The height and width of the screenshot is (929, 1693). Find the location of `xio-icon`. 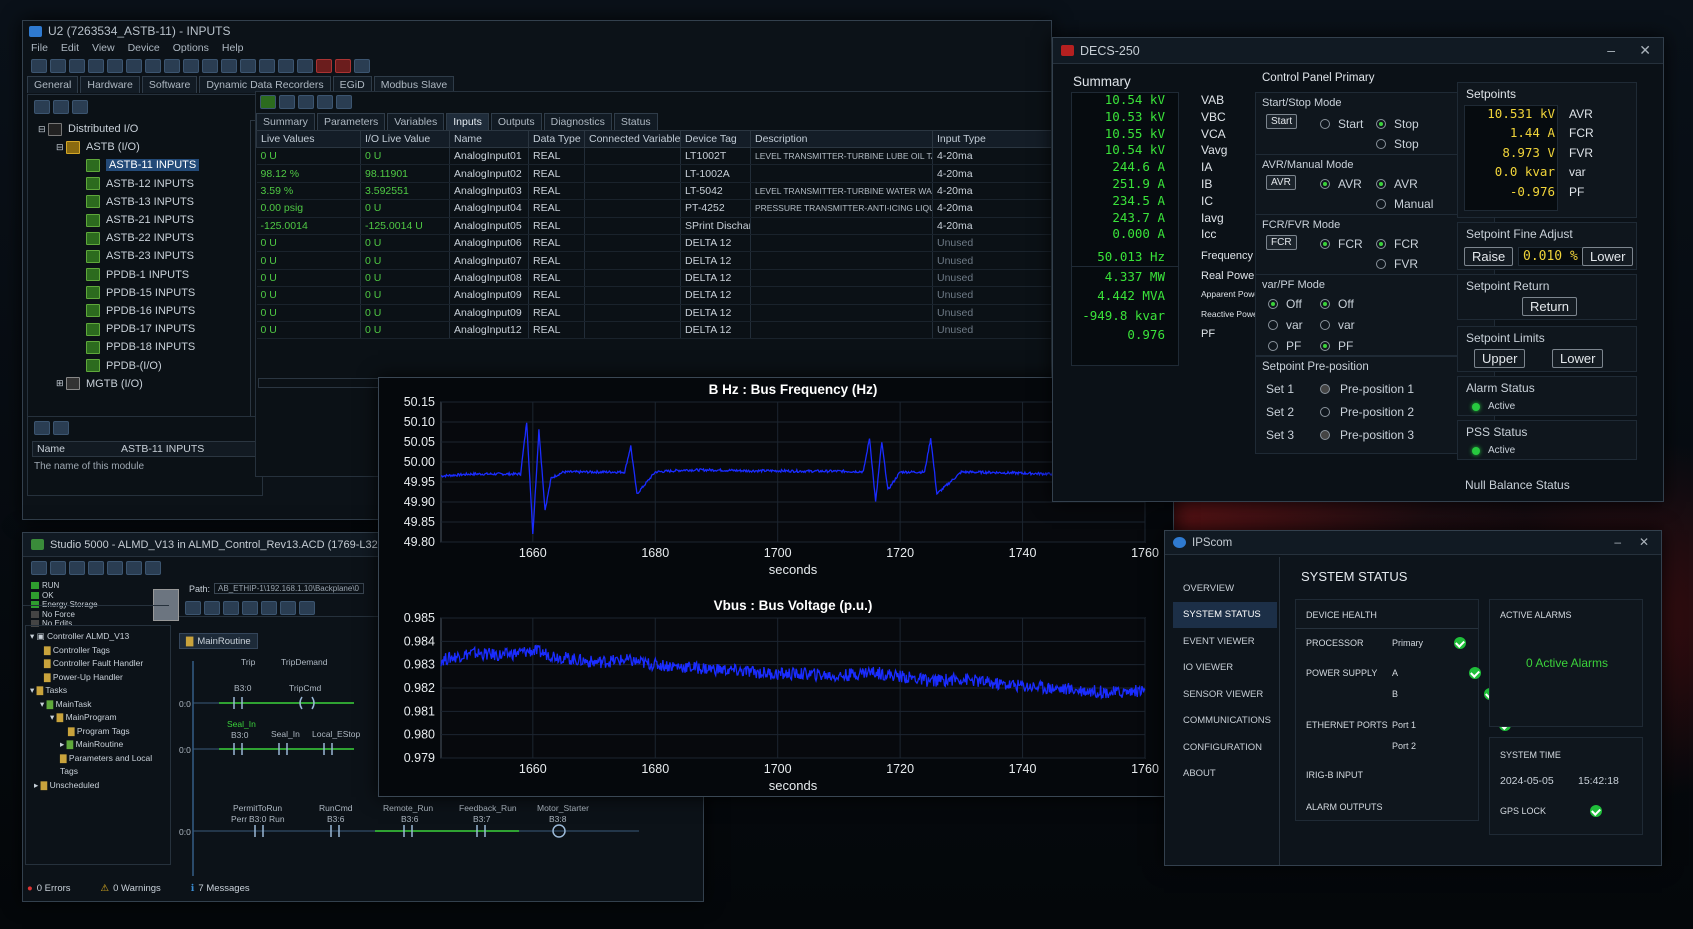

xio-icon is located at coordinates (250, 608).